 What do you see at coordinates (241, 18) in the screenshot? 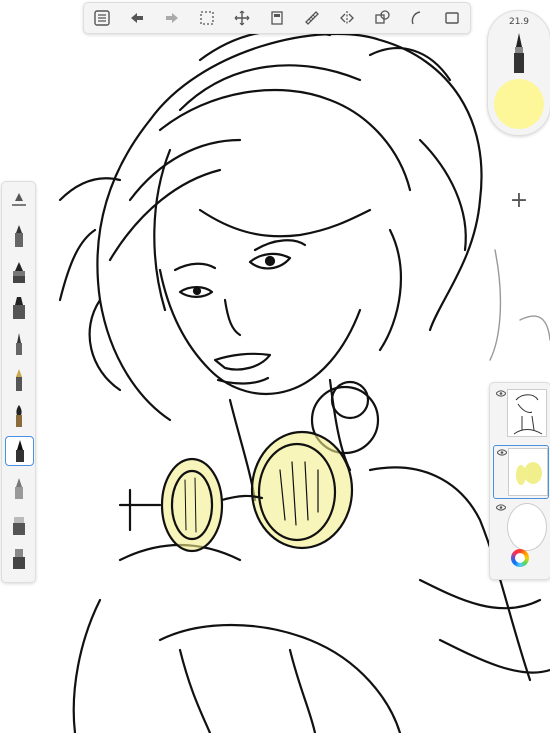
I see `transform-icon` at bounding box center [241, 18].